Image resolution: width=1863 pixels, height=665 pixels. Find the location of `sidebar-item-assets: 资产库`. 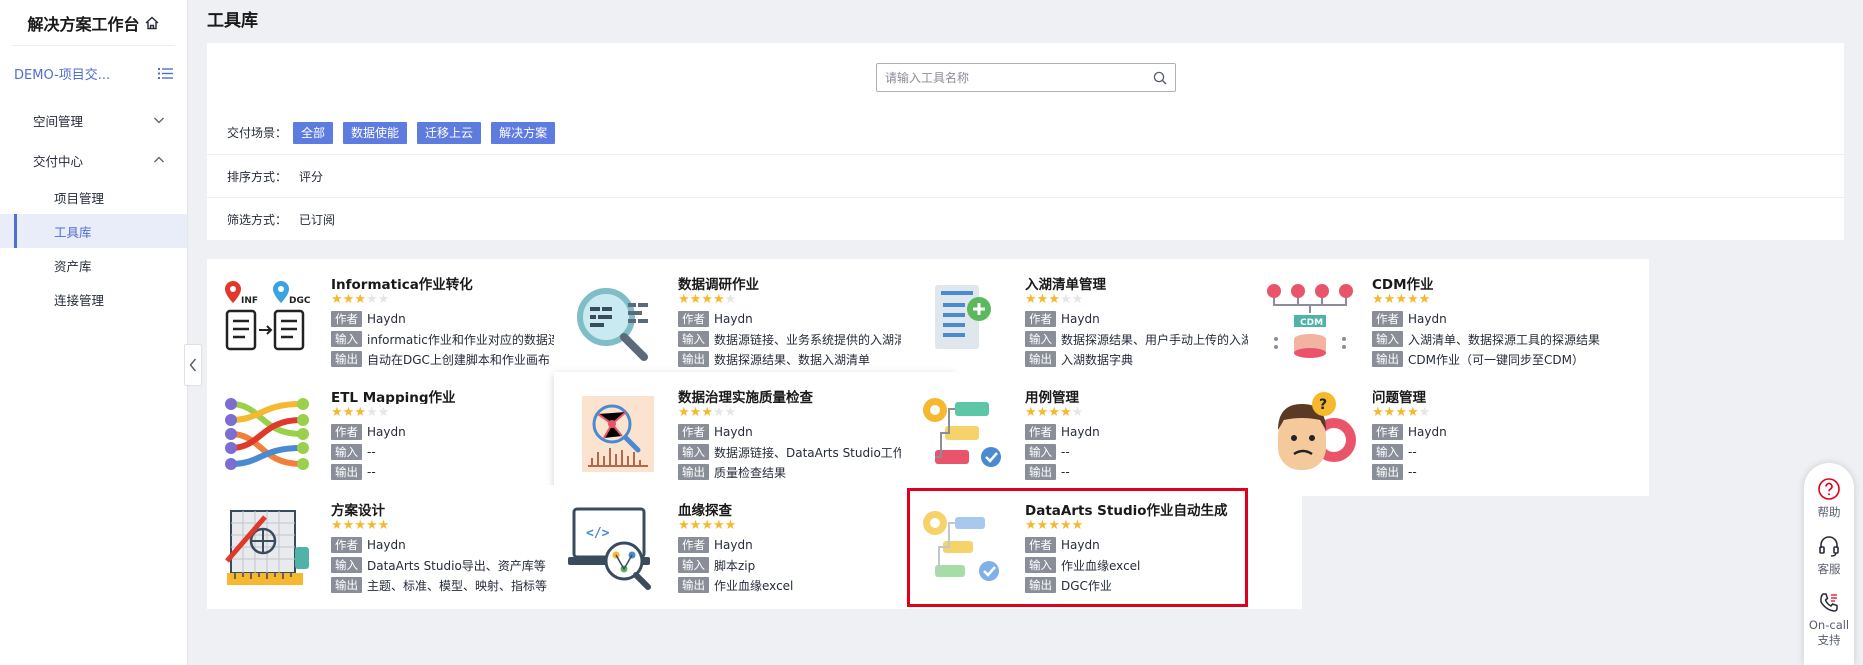

sidebar-item-assets: 资产库 is located at coordinates (93, 265).